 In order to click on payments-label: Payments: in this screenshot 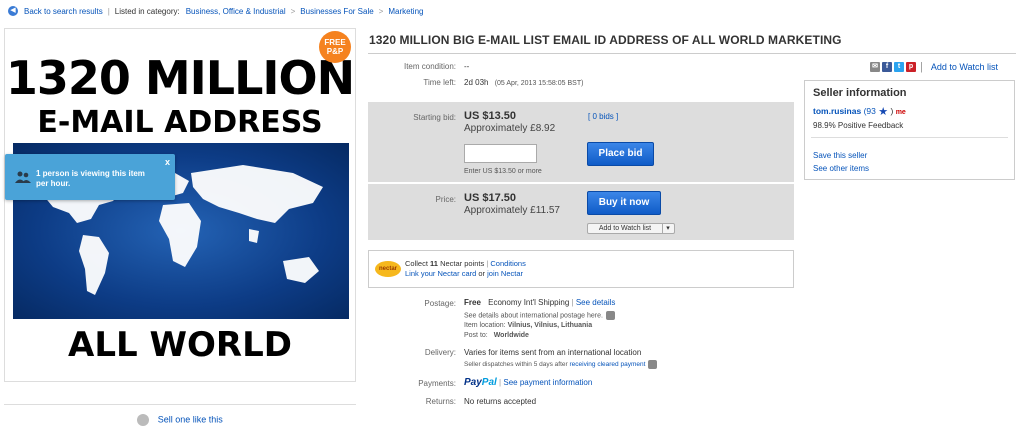, I will do `click(437, 383)`.